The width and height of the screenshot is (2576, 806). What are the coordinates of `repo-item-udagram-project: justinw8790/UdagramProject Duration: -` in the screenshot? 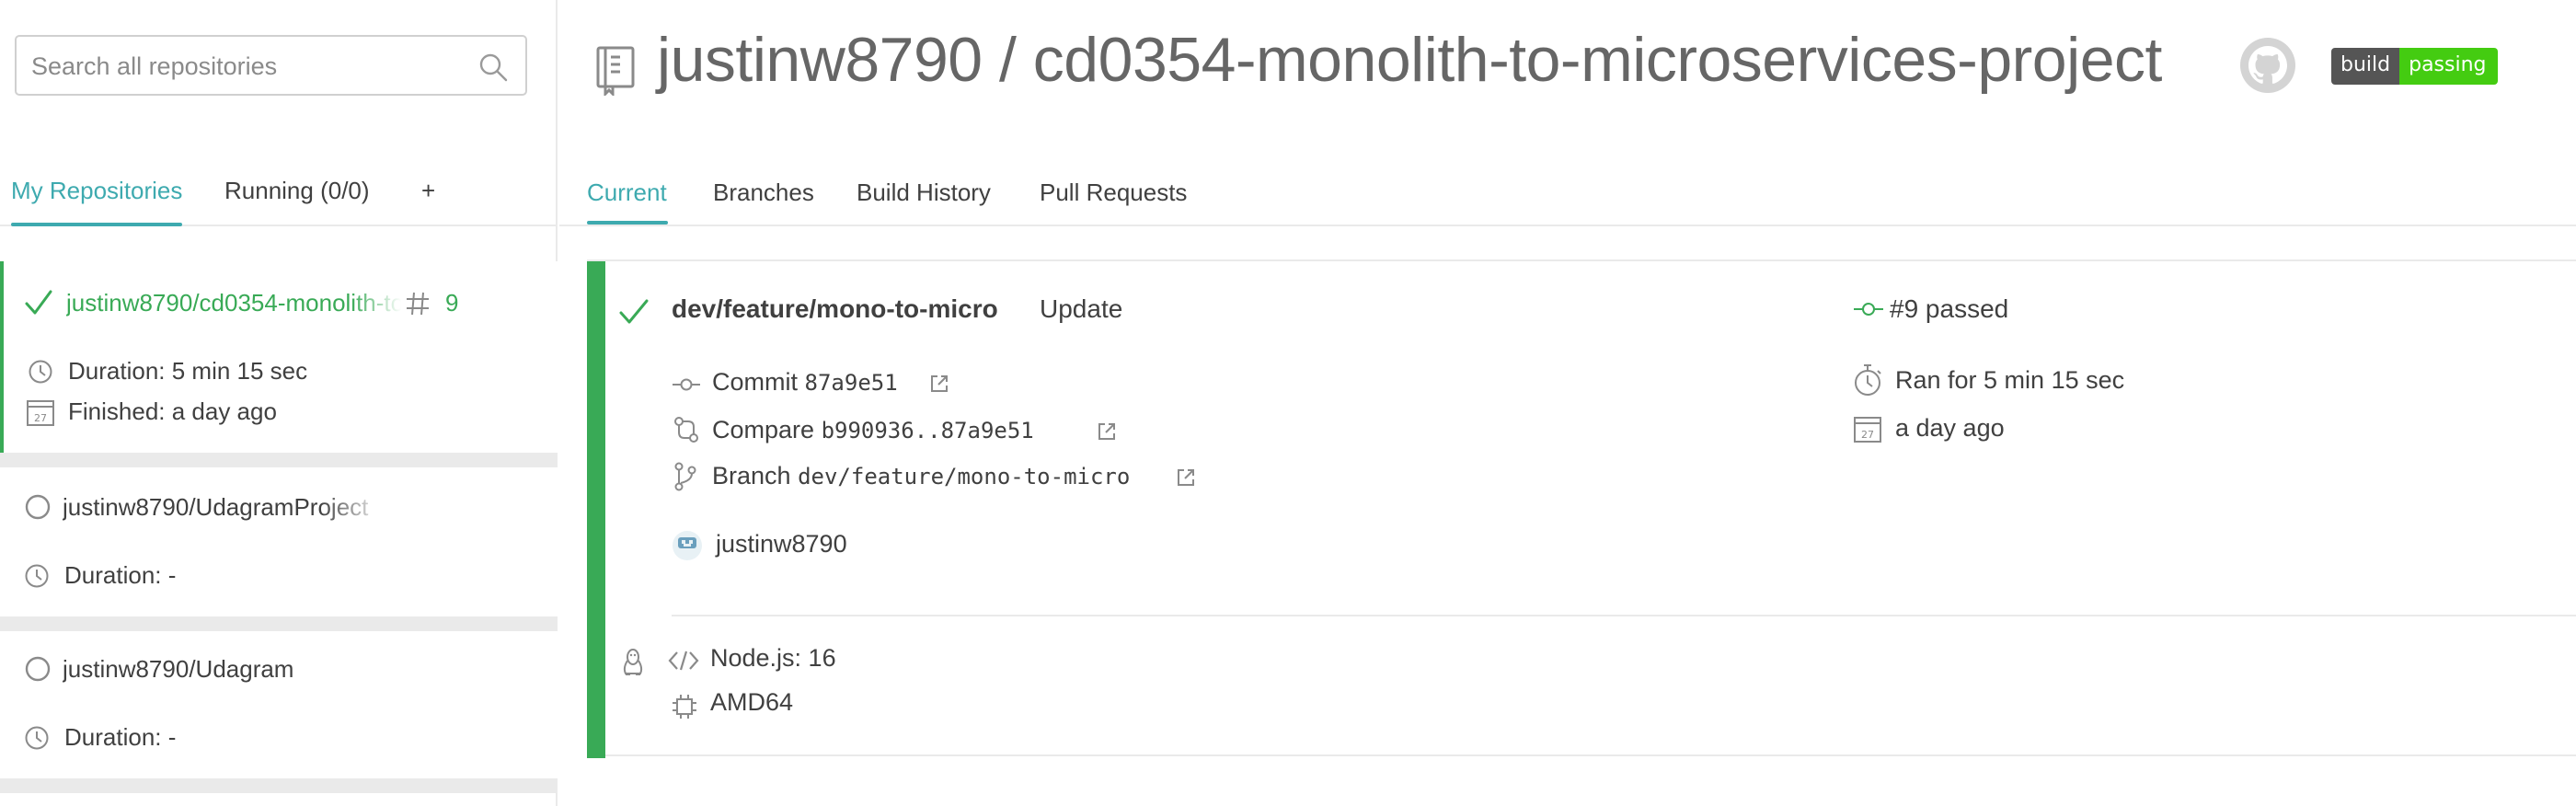 It's located at (279, 541).